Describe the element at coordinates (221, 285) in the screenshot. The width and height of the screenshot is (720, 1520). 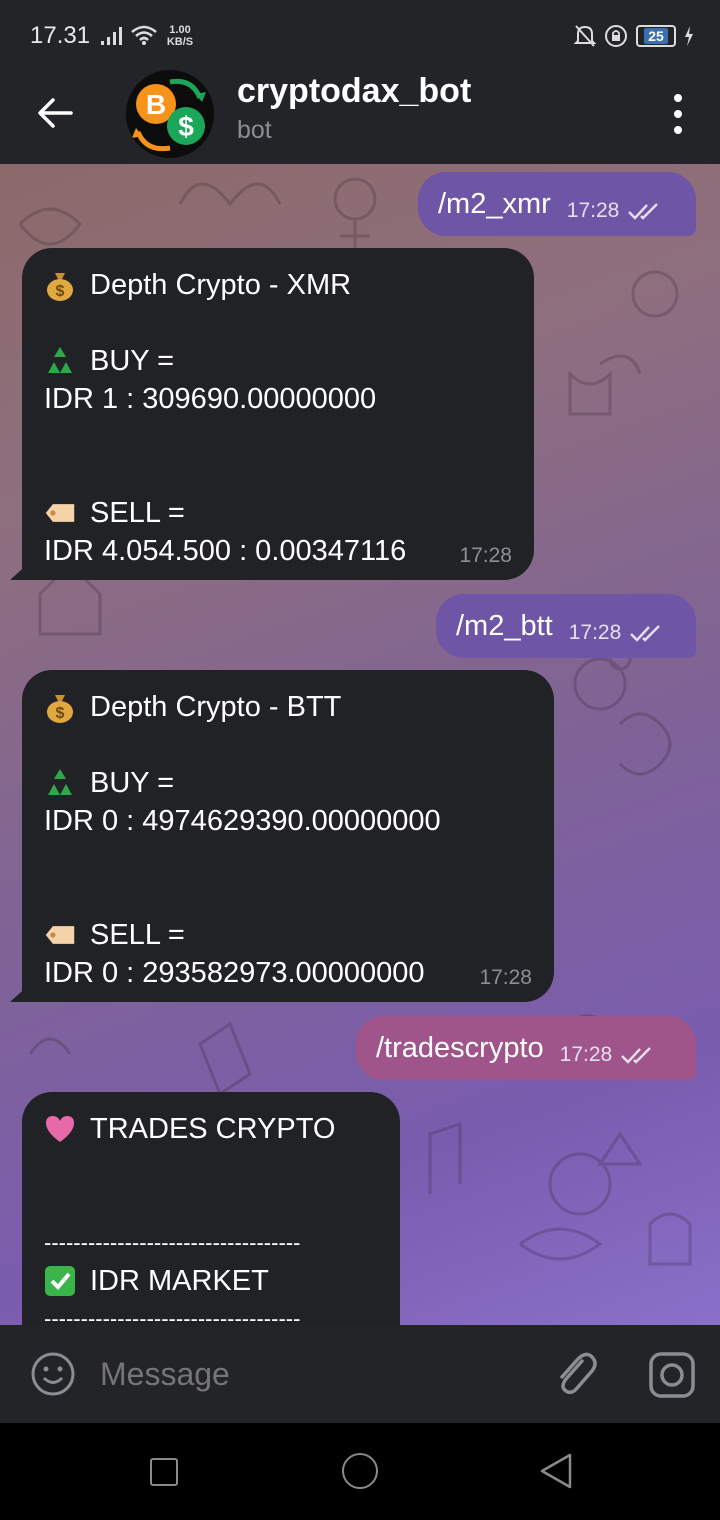
I see `message-title: Depth Crypto - XMR` at that location.